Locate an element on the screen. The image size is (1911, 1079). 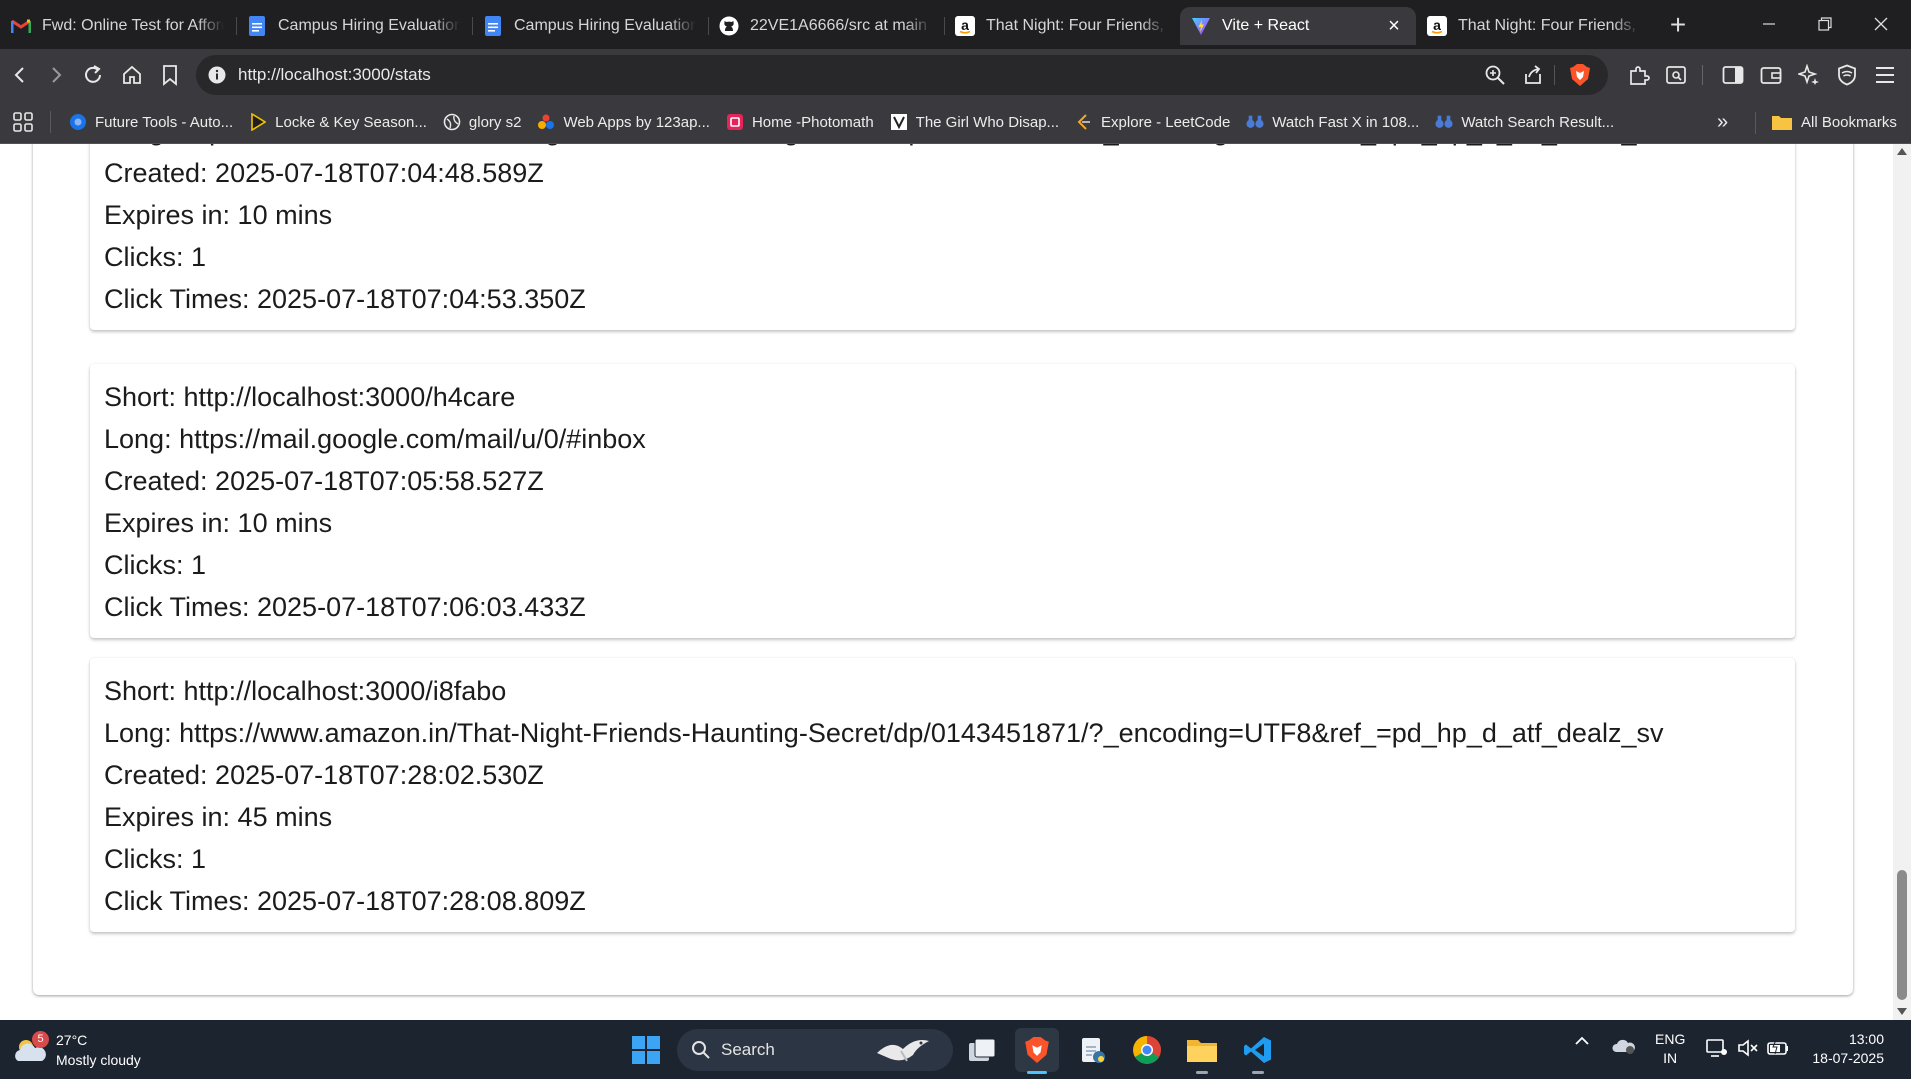
brave-shields-button is located at coordinates (1580, 75).